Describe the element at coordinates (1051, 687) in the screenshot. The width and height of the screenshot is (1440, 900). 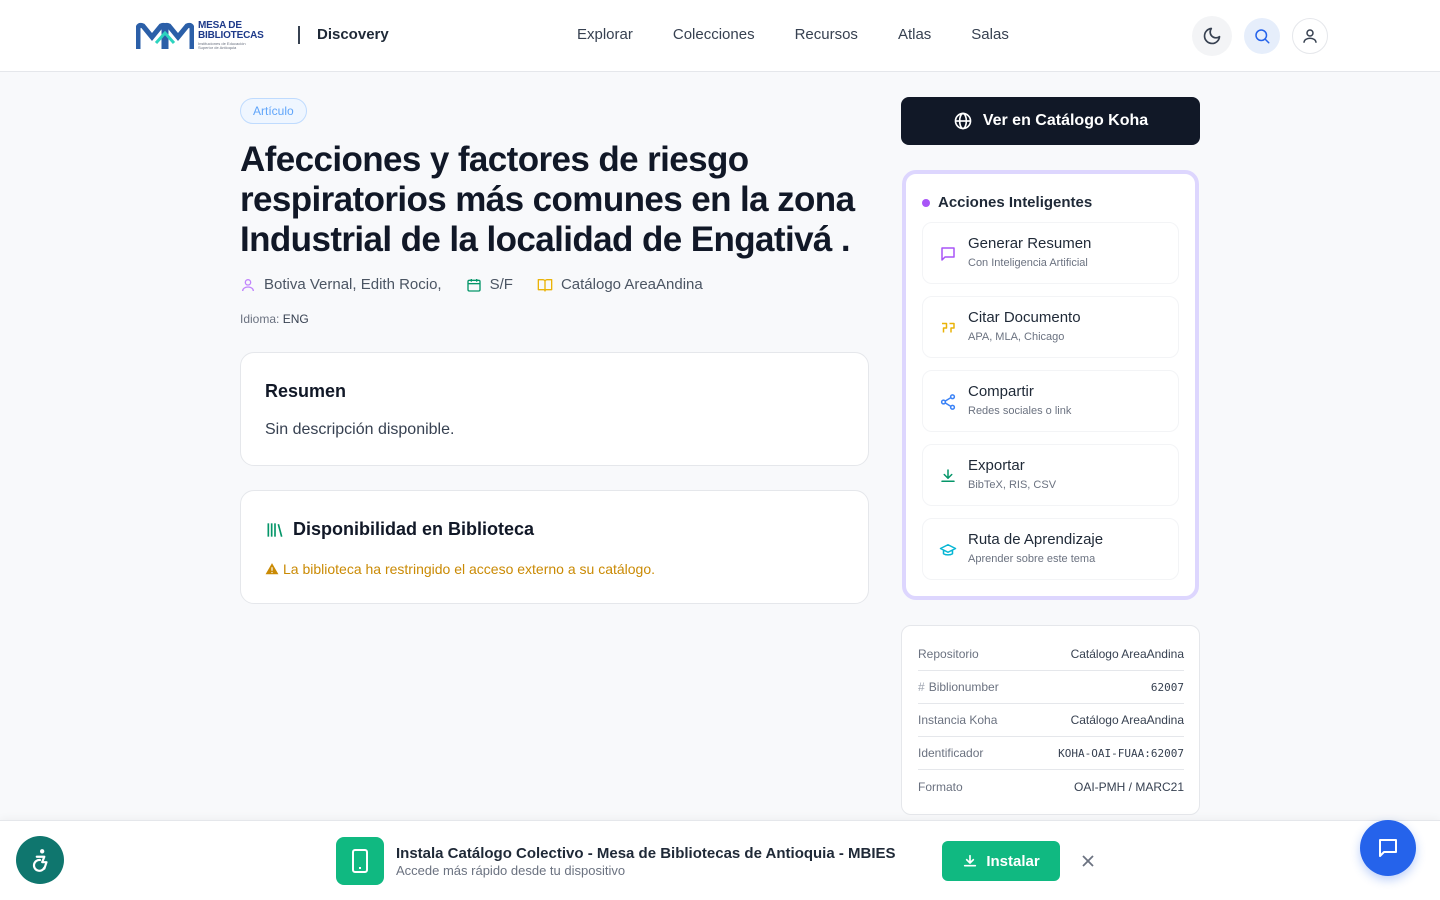
I see `detail-row-biblionumber: # Biblionumber 62007` at that location.